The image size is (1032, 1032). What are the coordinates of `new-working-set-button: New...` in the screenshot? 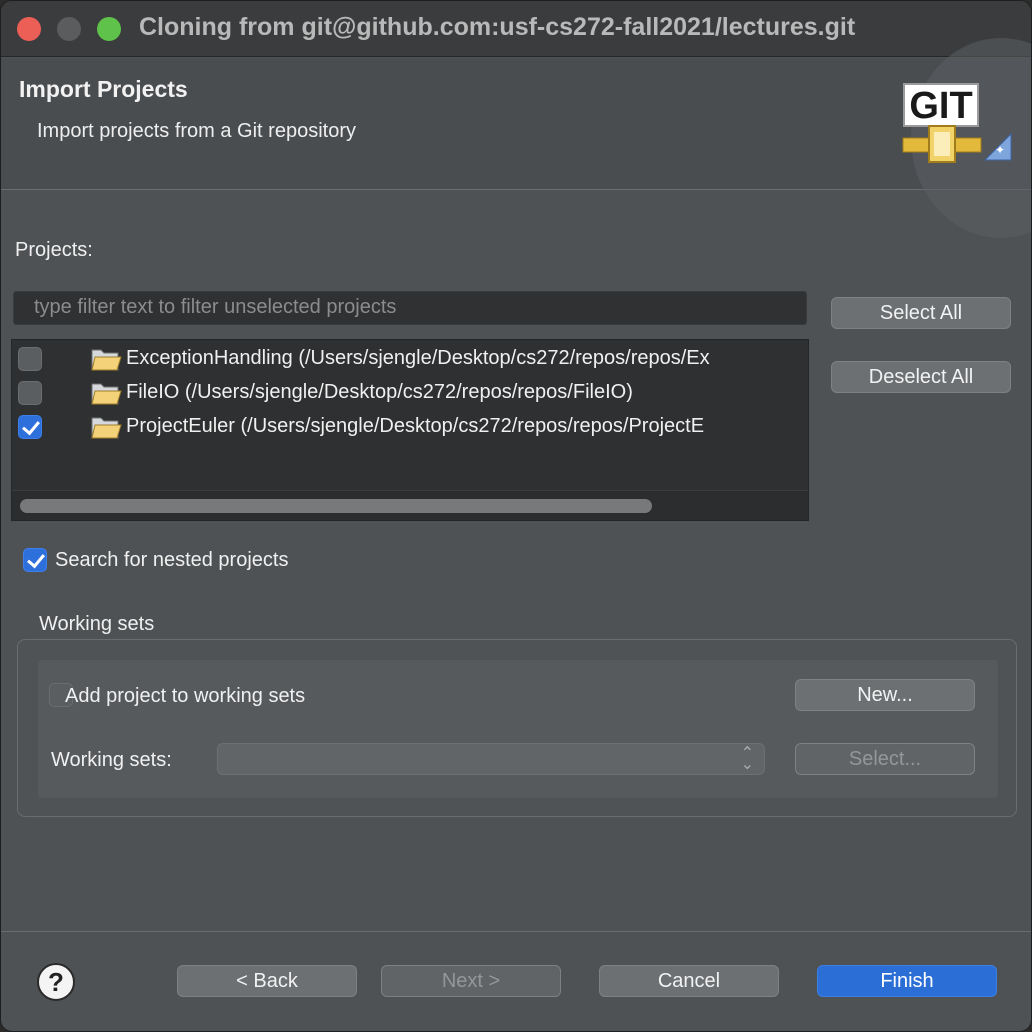 It's located at (885, 695).